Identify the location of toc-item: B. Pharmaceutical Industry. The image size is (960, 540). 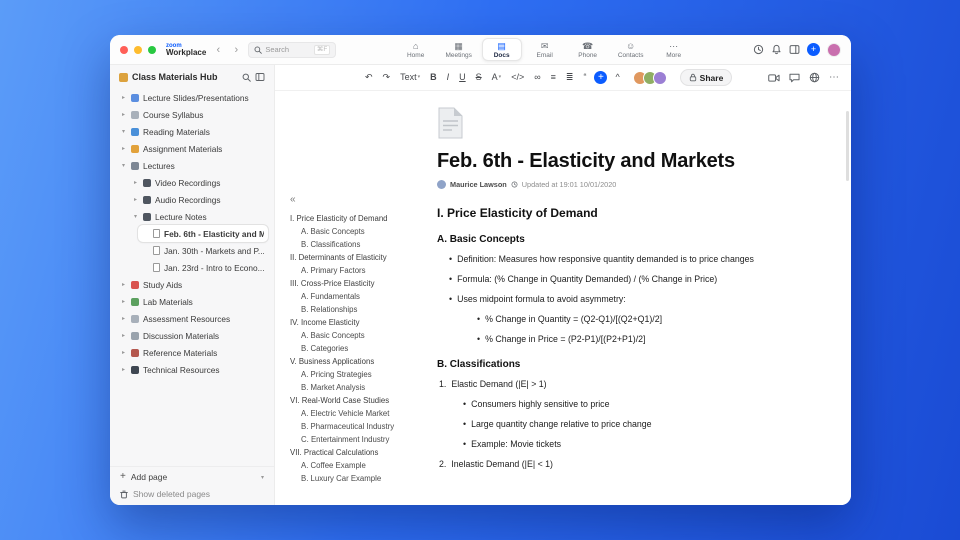
(354, 426).